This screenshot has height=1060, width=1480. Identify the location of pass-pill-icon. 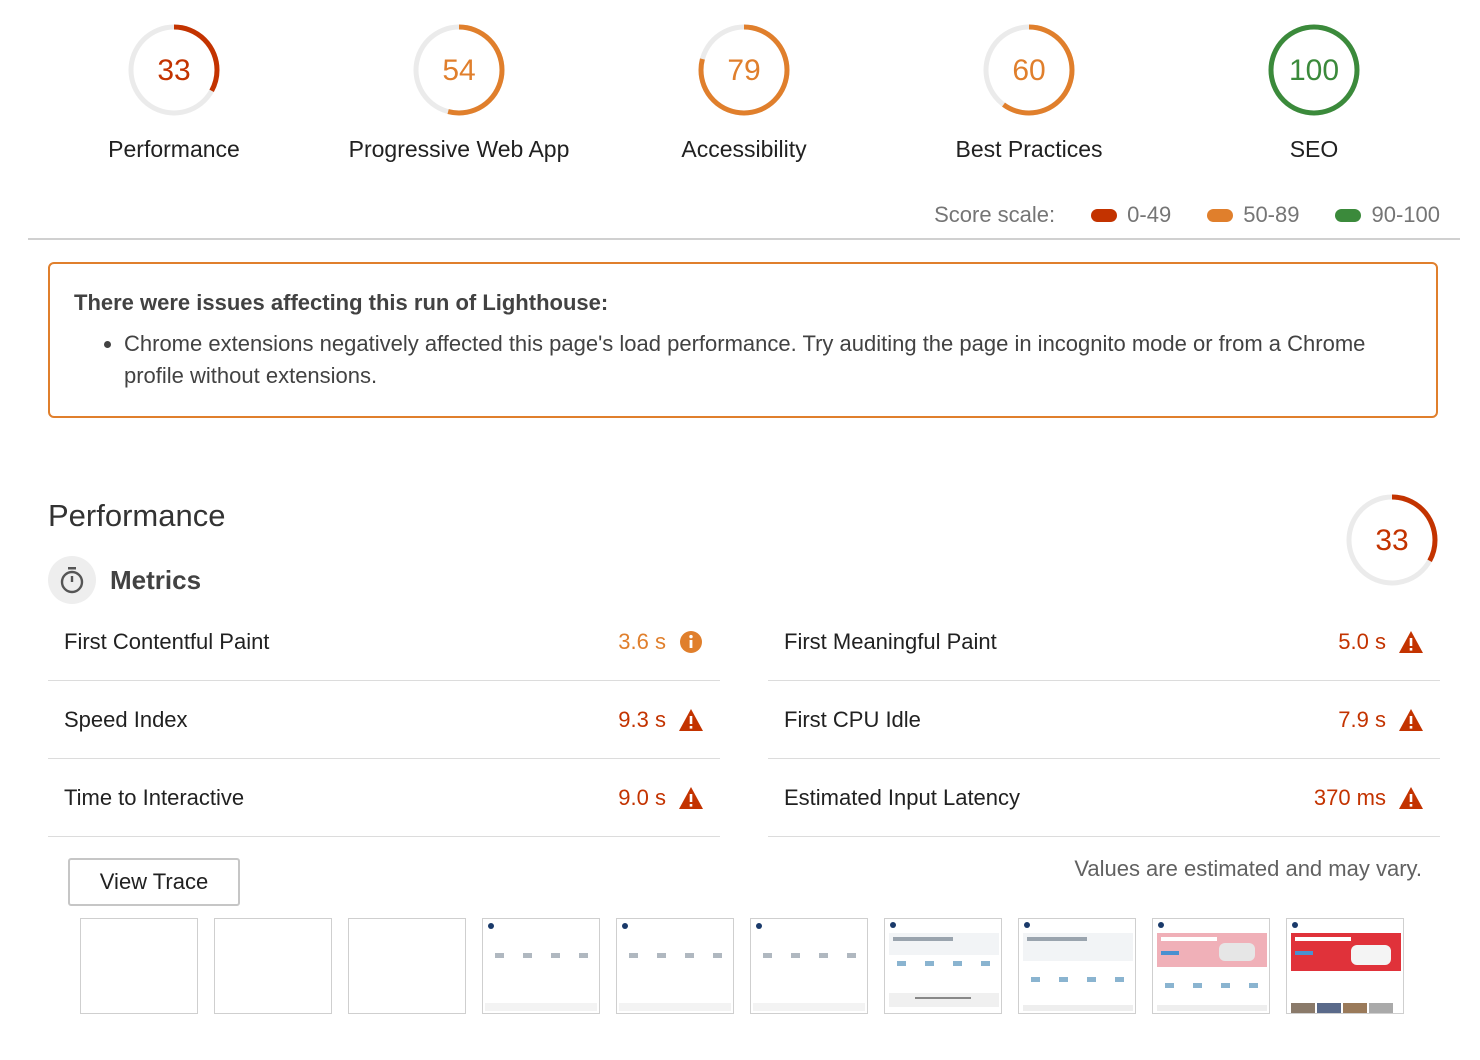
(1348, 215).